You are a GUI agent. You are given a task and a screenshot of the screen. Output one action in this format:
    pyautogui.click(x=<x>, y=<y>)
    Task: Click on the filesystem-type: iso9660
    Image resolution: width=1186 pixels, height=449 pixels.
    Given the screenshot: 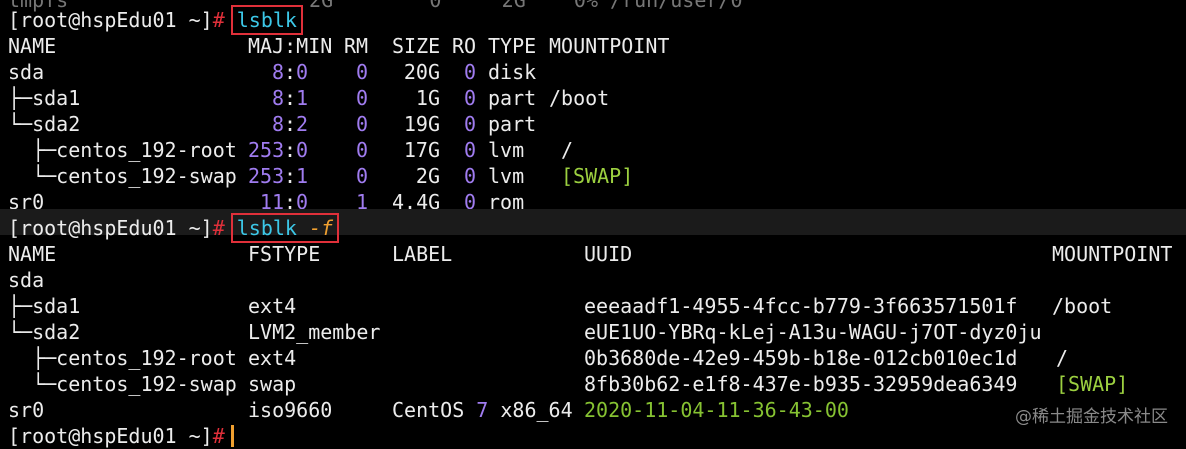 What is the action you would take?
    pyautogui.click(x=290, y=410)
    